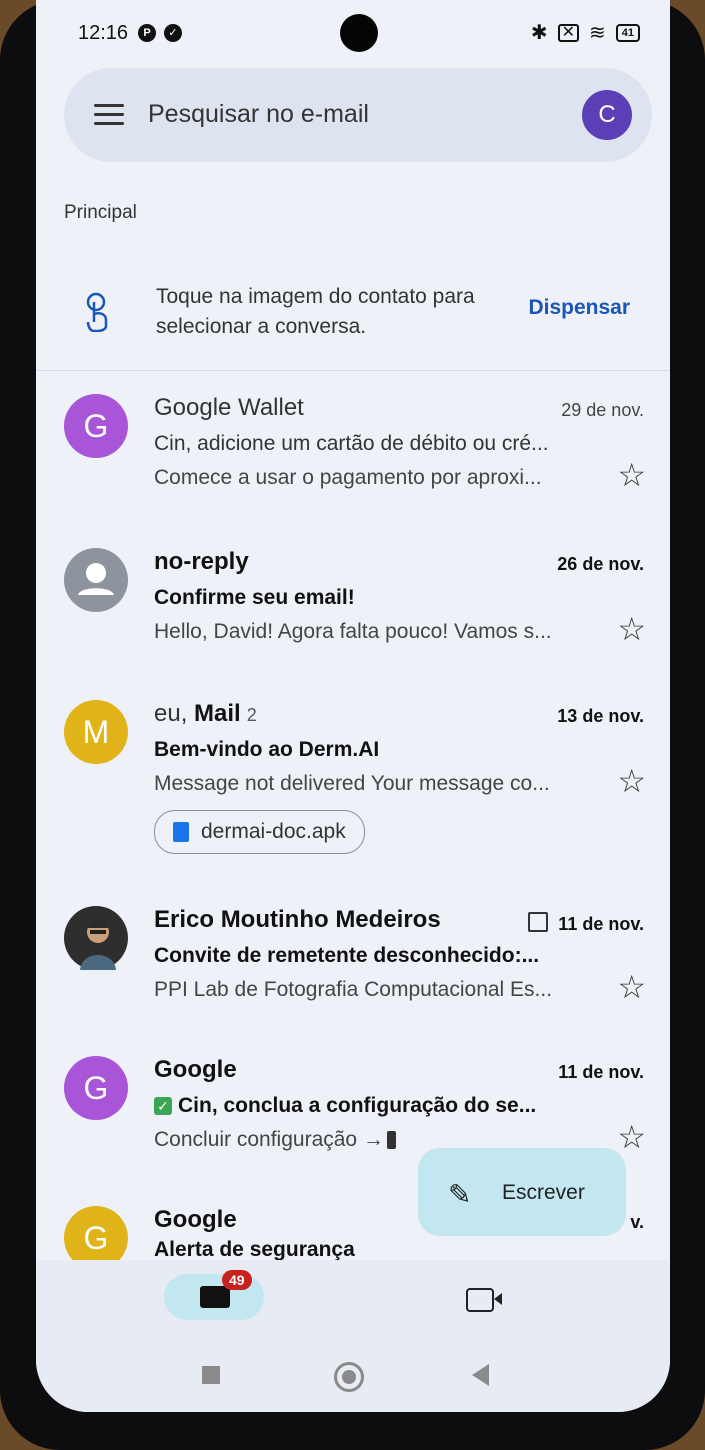  I want to click on bottom-nav: 49, so click(353, 1305).